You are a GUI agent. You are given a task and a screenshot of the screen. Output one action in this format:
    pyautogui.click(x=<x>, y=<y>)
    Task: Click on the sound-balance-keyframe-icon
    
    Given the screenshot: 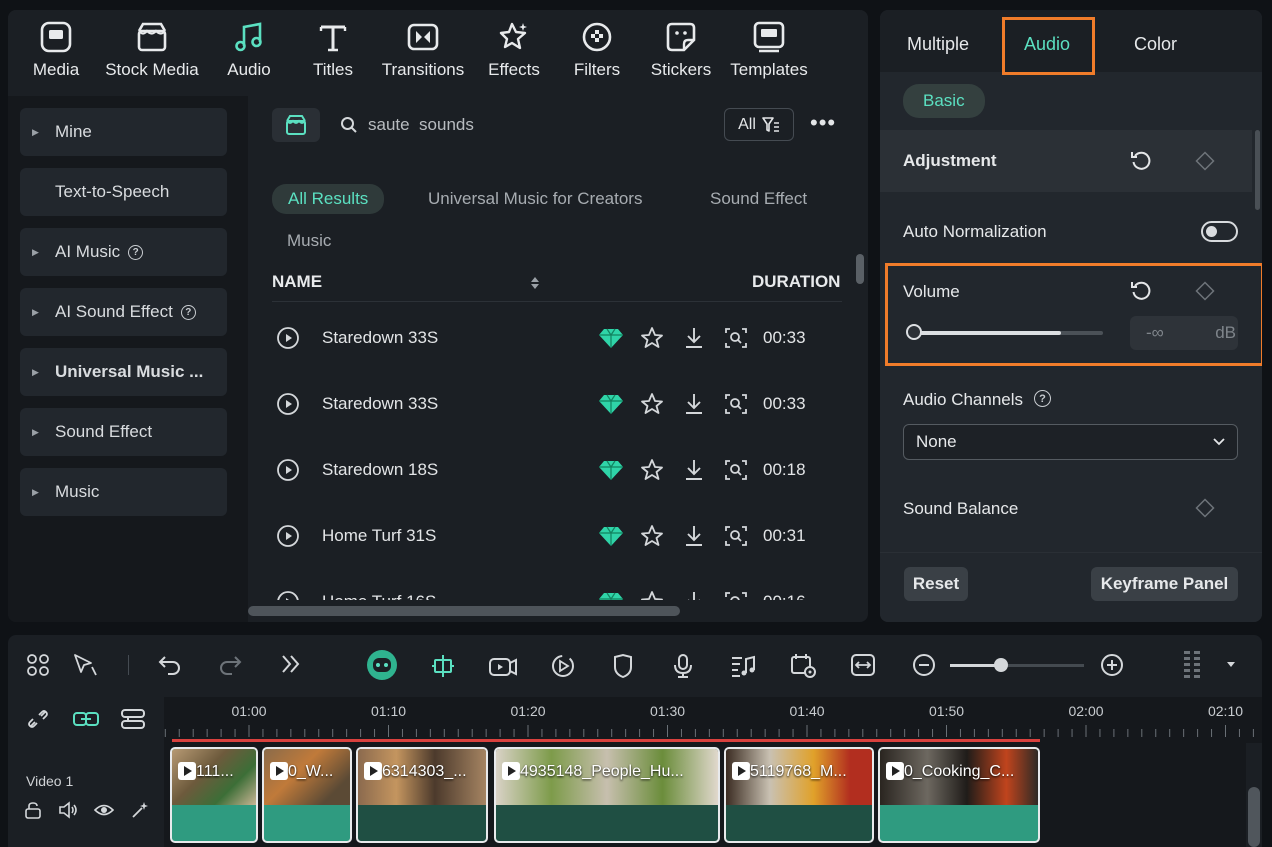 What is the action you would take?
    pyautogui.click(x=1205, y=508)
    